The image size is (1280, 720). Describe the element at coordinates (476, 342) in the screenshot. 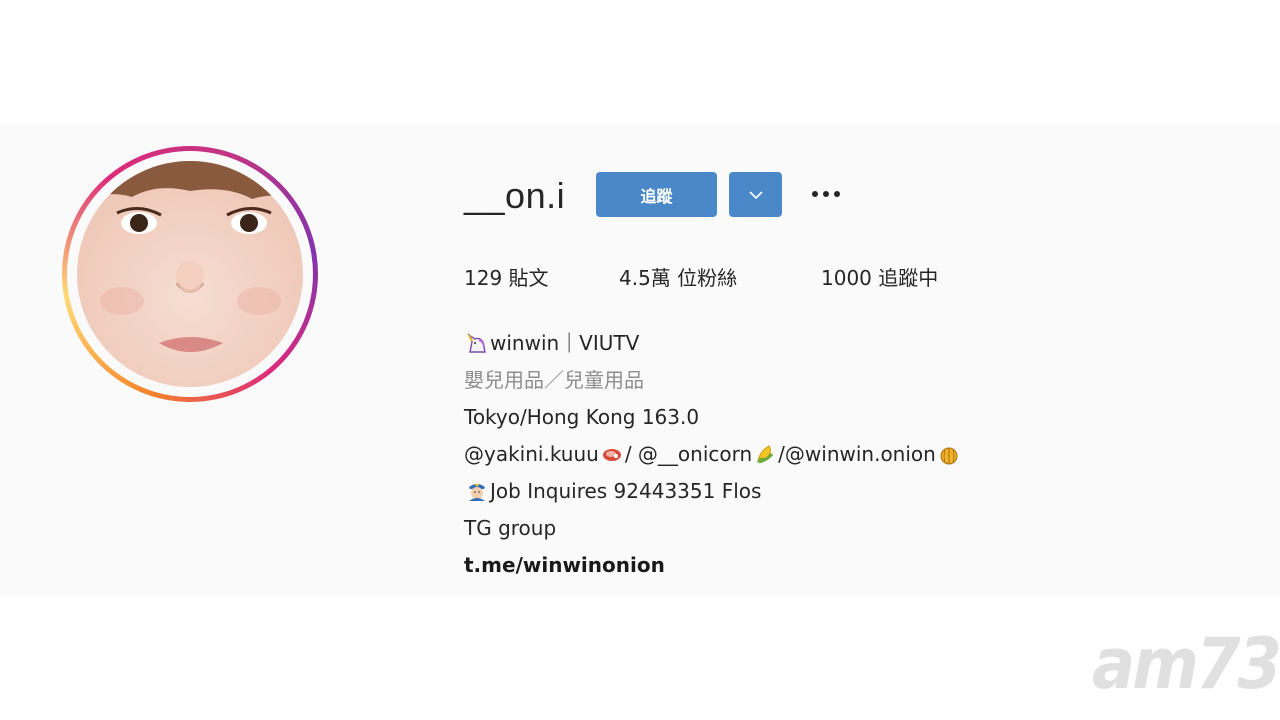

I see `unicorn-icon` at that location.